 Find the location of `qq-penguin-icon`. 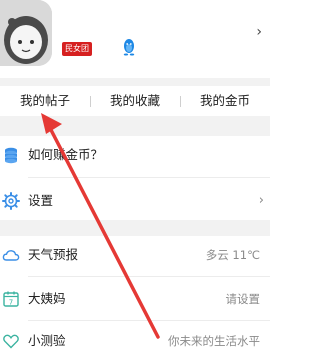

qq-penguin-icon is located at coordinates (129, 47).